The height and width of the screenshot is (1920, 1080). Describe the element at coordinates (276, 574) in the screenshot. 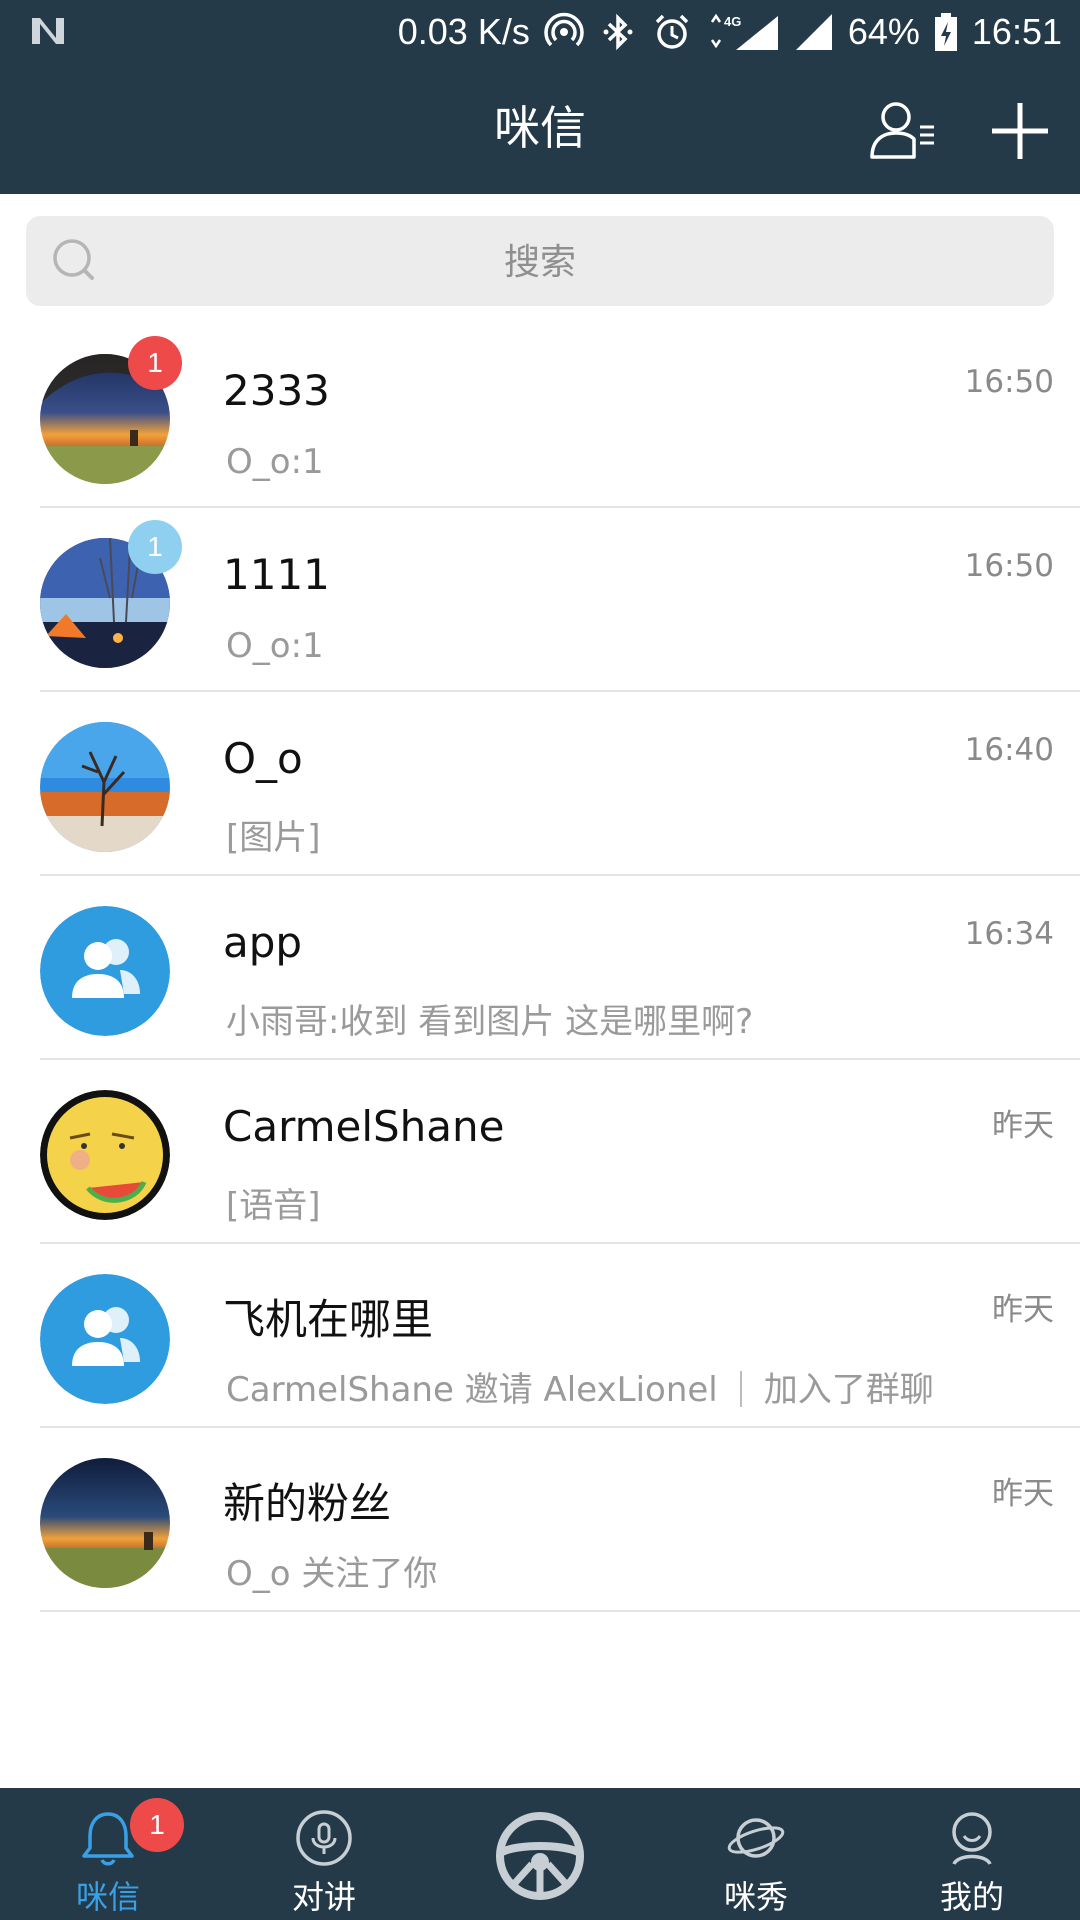

I see `conversation-name: 1111` at that location.